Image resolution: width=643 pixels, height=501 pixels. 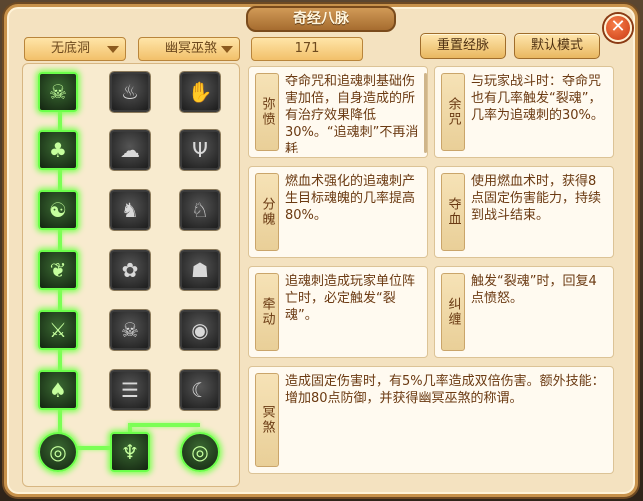 I want to click on skill-name: 分魄, so click(x=267, y=212).